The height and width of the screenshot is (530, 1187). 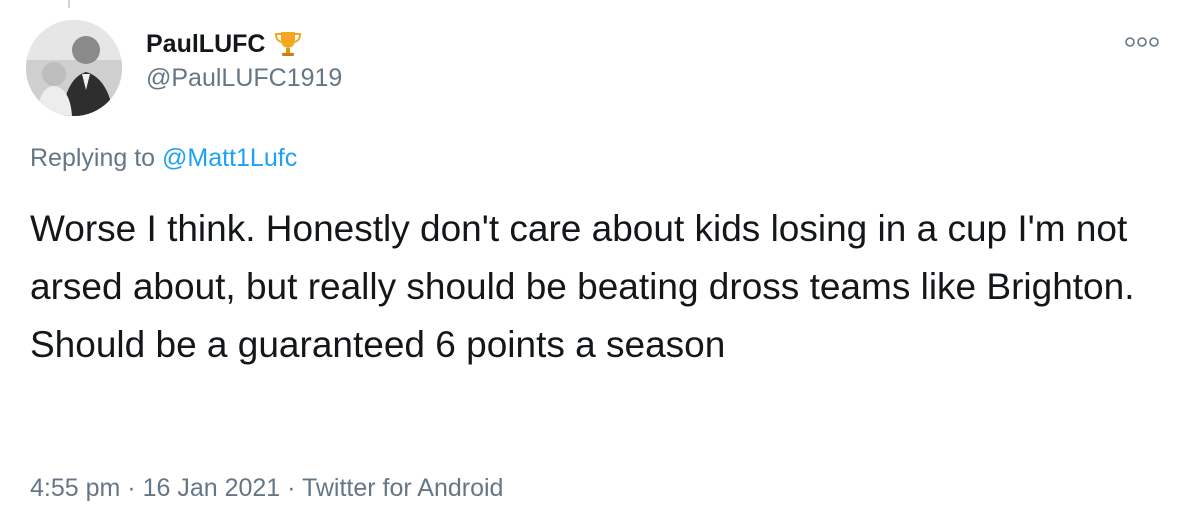 I want to click on trophy-icon, so click(x=288, y=44).